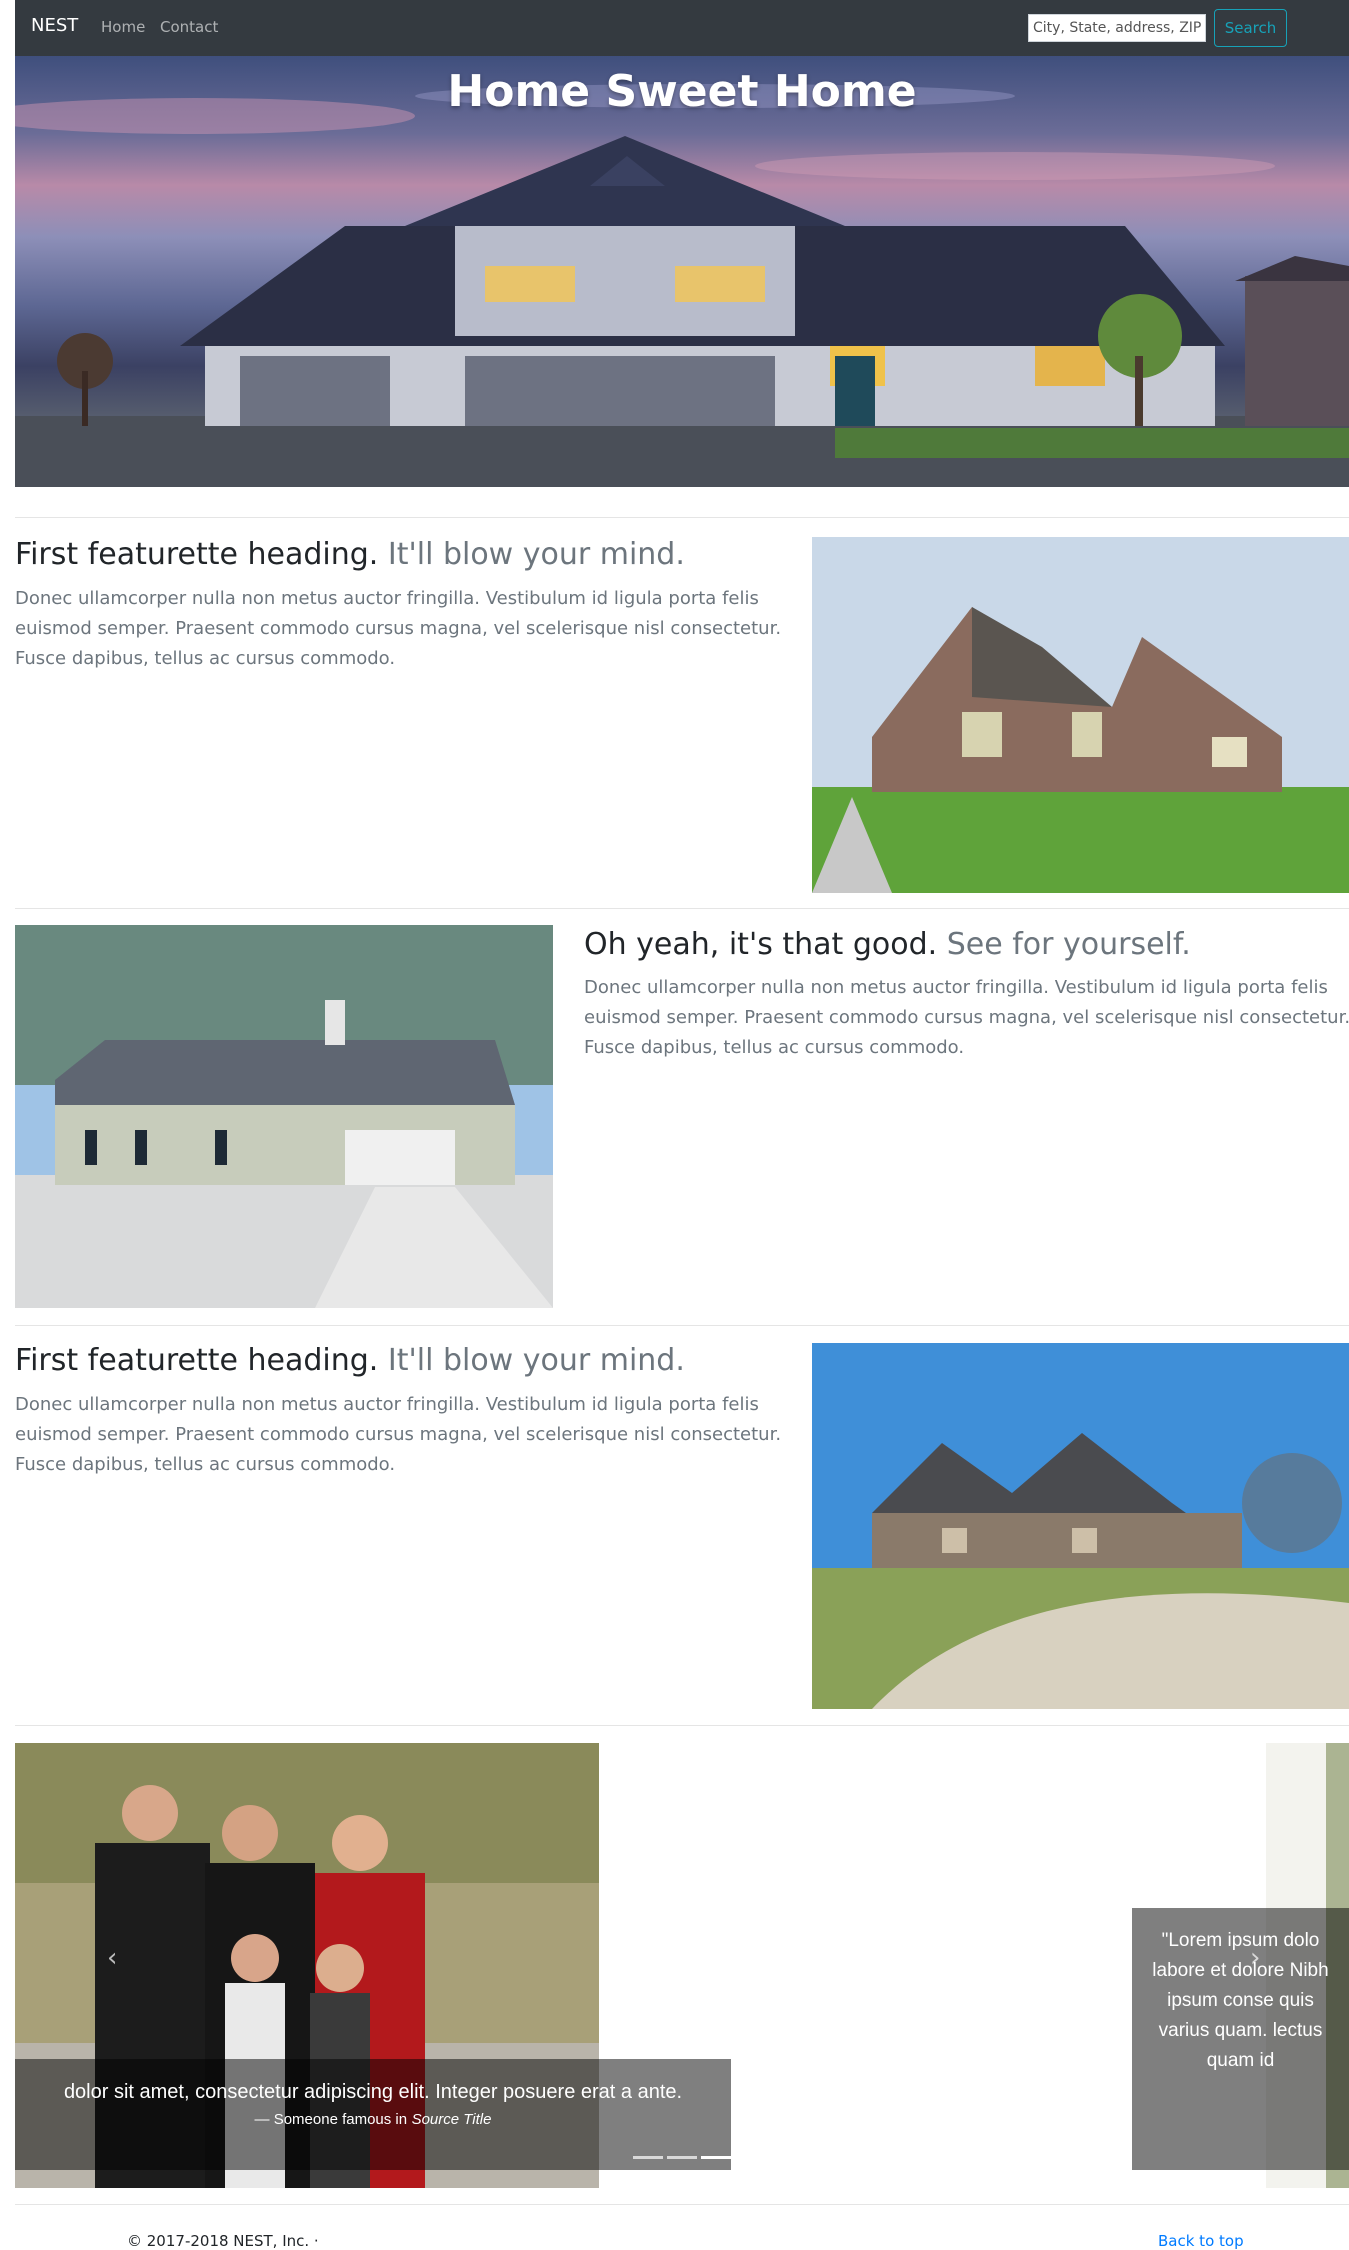 The width and height of the screenshot is (1349, 2250). What do you see at coordinates (1255, 1958) in the screenshot?
I see `chevron-right-icon: ›` at bounding box center [1255, 1958].